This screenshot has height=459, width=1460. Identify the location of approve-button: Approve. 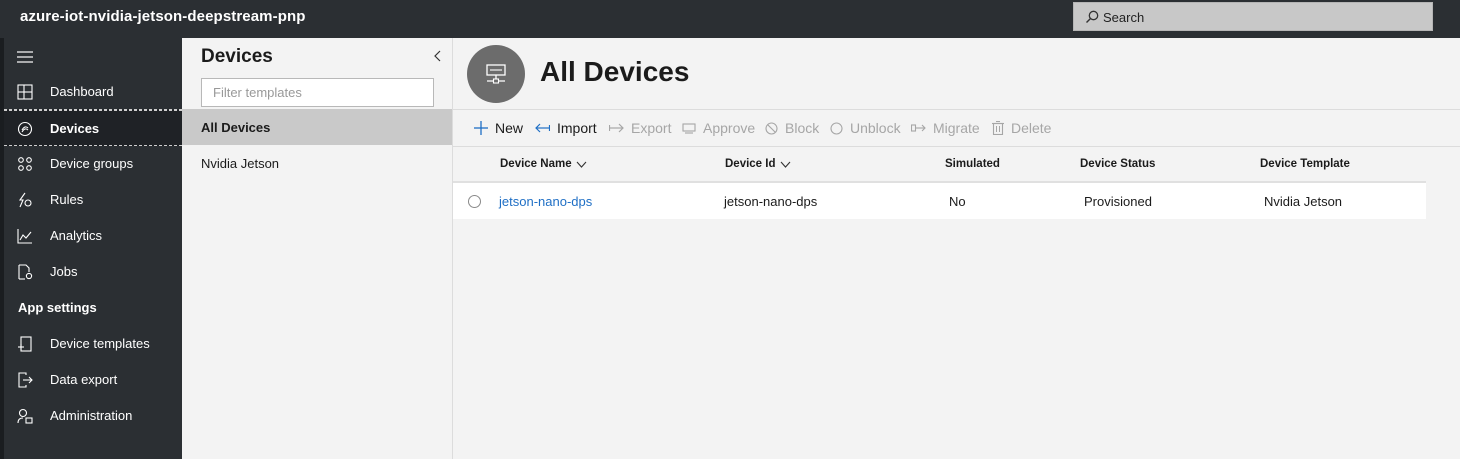
(718, 128).